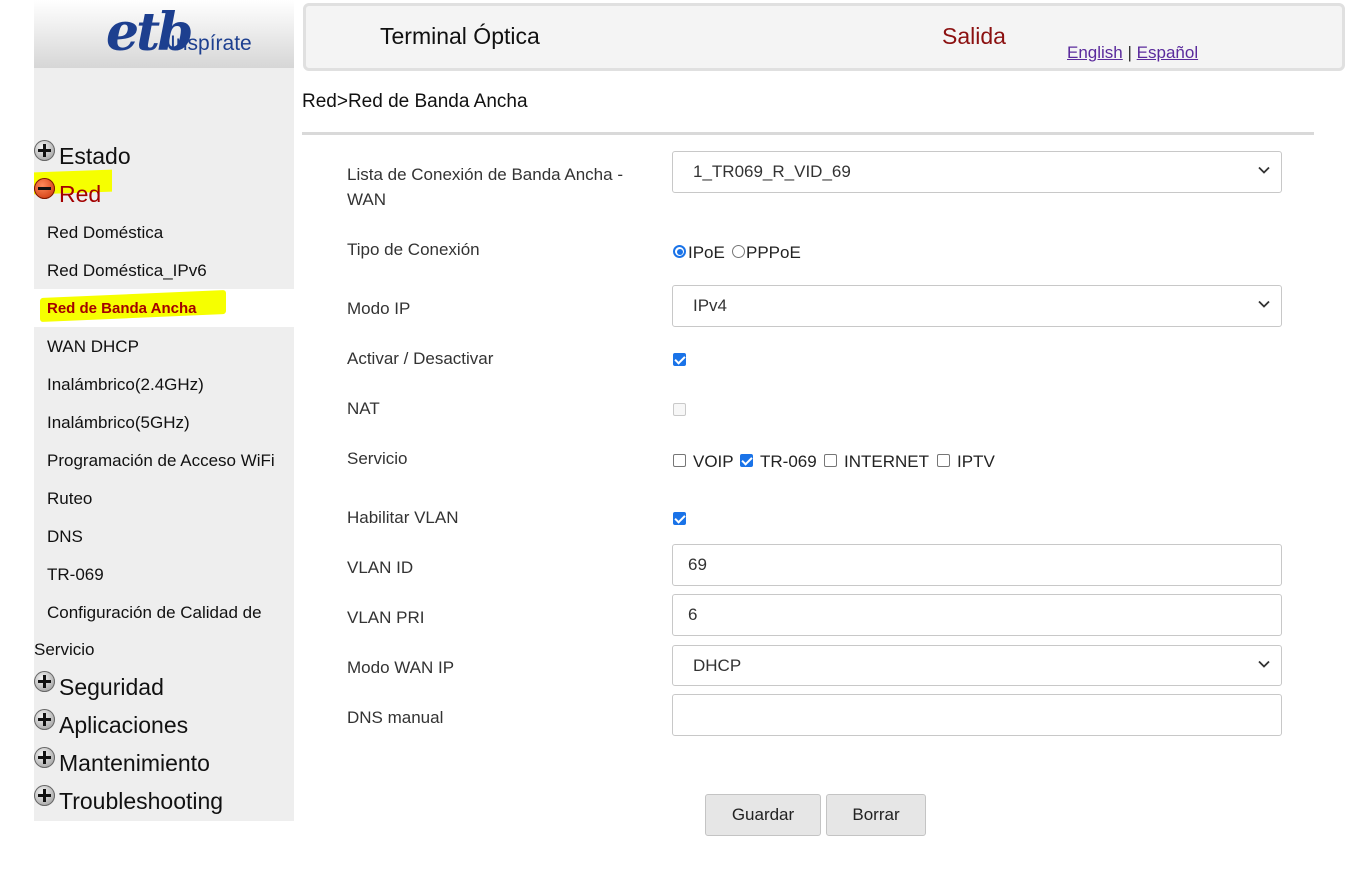  Describe the element at coordinates (485, 187) in the screenshot. I see `wan-list-label: Lista de Conexión de Banda Ancha - WAN` at that location.